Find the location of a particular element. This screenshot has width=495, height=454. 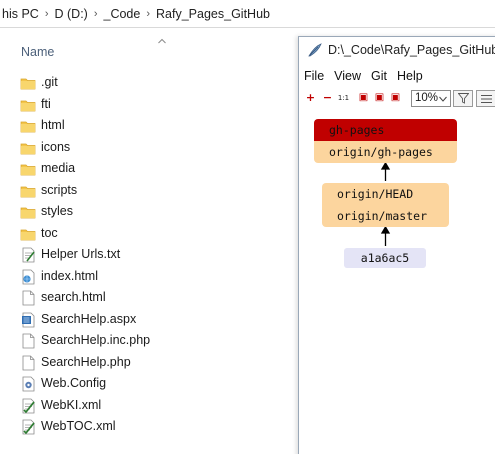

menu-bar: File View Git Help is located at coordinates (397, 76).